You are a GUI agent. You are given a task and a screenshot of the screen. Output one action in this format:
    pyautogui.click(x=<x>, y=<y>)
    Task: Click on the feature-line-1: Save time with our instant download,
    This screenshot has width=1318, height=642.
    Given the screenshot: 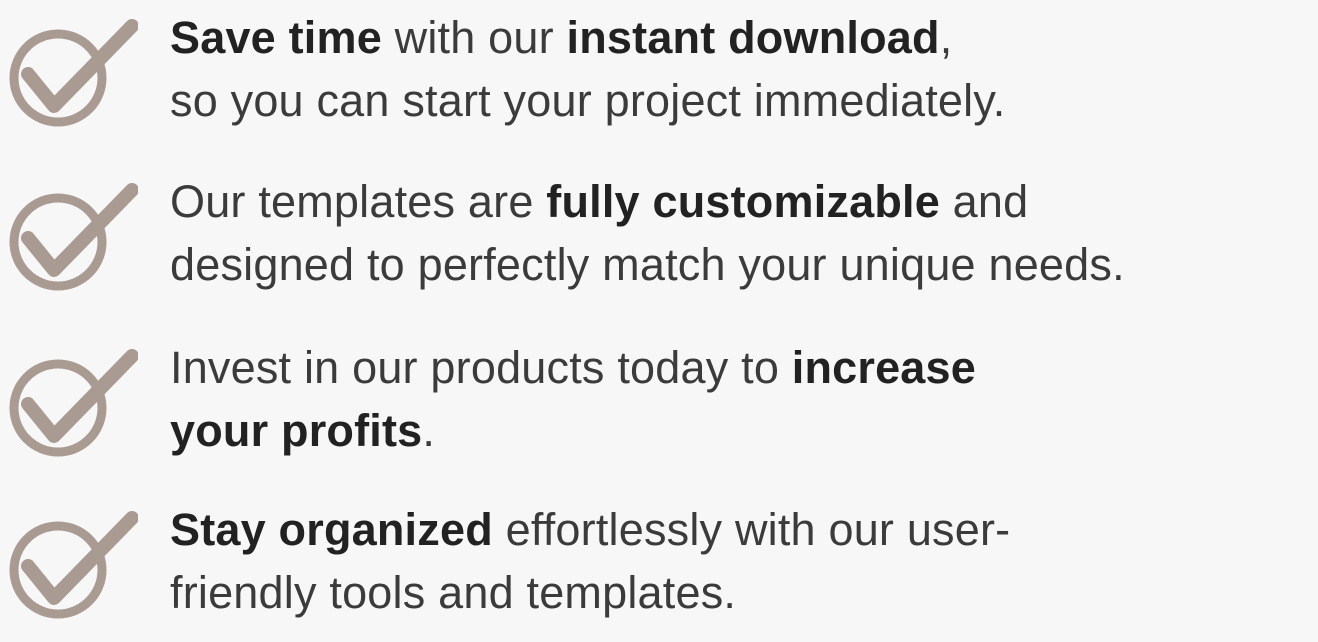 What is the action you would take?
    pyautogui.click(x=742, y=37)
    